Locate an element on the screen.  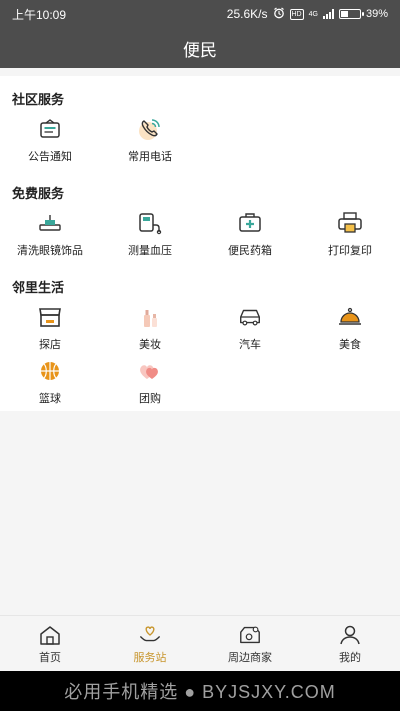
service-item-glasses-cleaning: 清洗眼镜饰品 is located at coordinates (50, 234).